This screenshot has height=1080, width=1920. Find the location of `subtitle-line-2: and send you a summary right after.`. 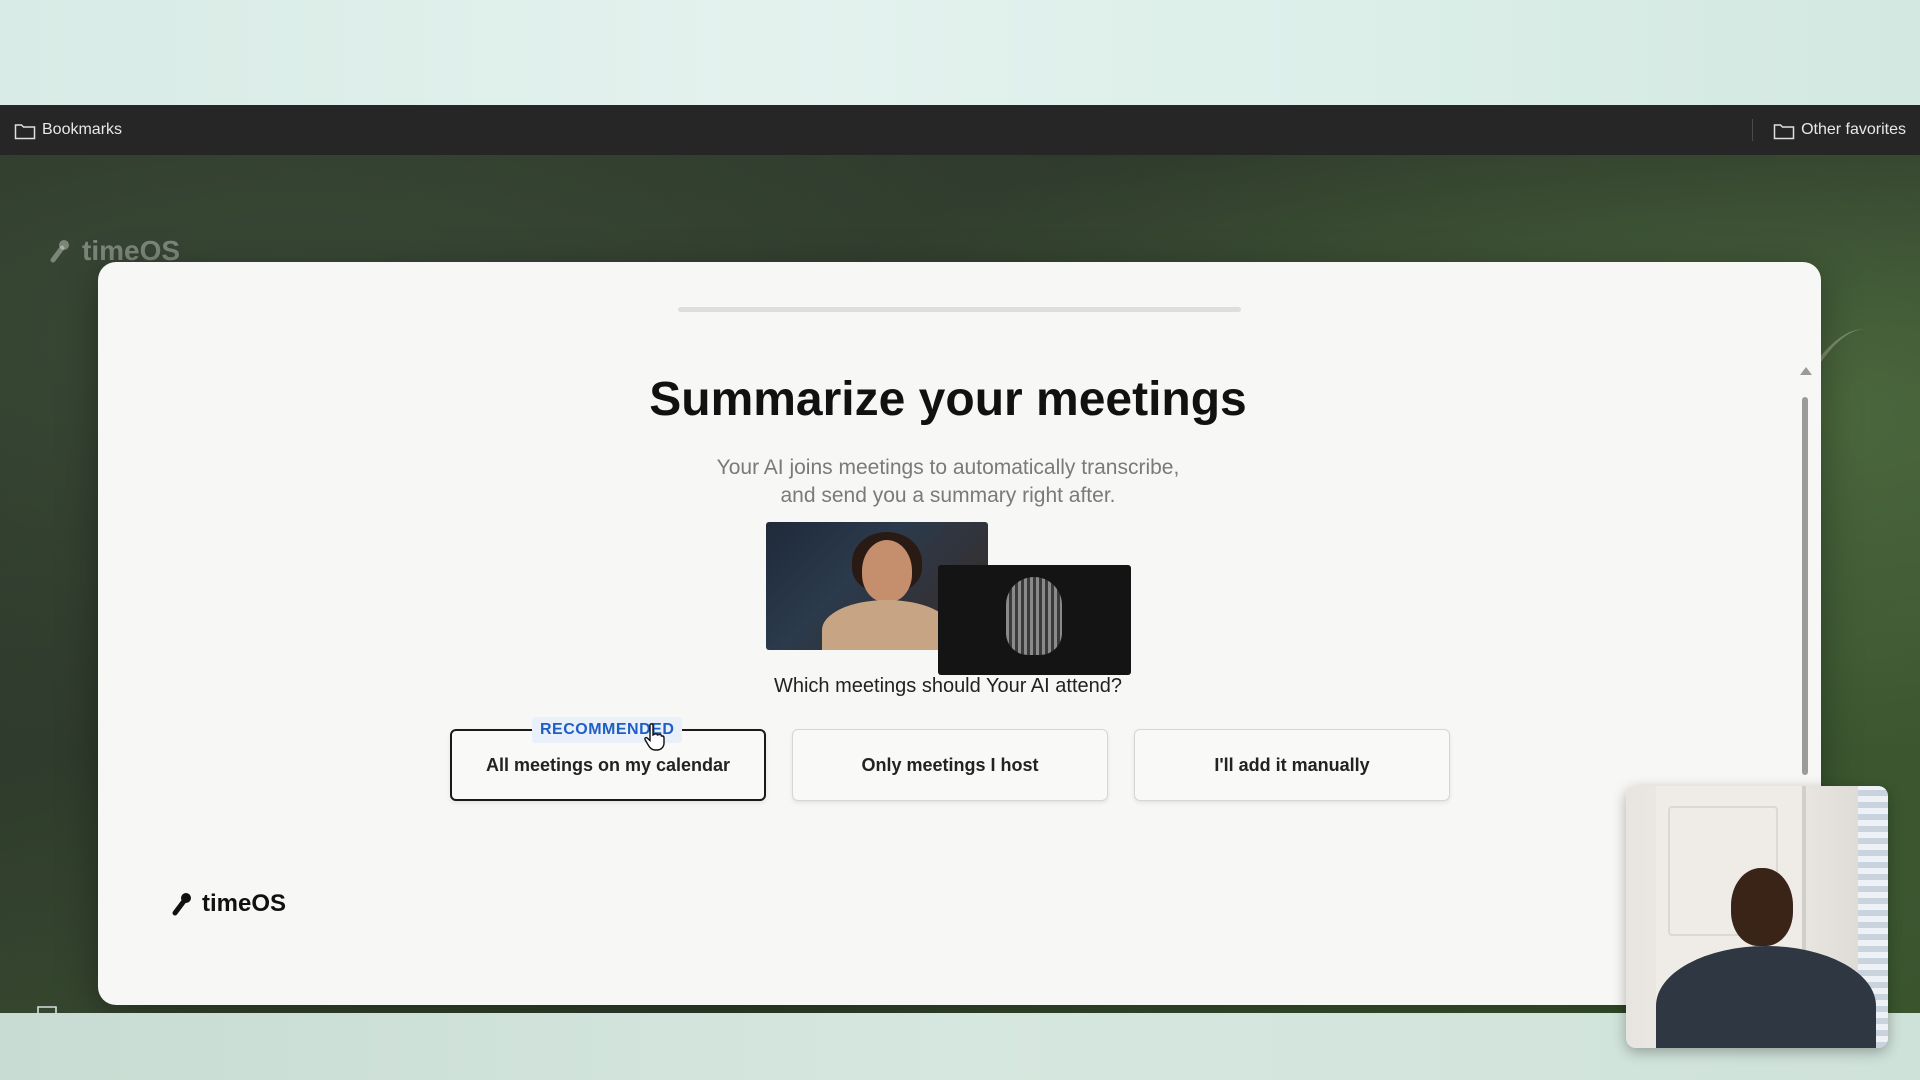

subtitle-line-2: and send you a summary right after. is located at coordinates (948, 495).